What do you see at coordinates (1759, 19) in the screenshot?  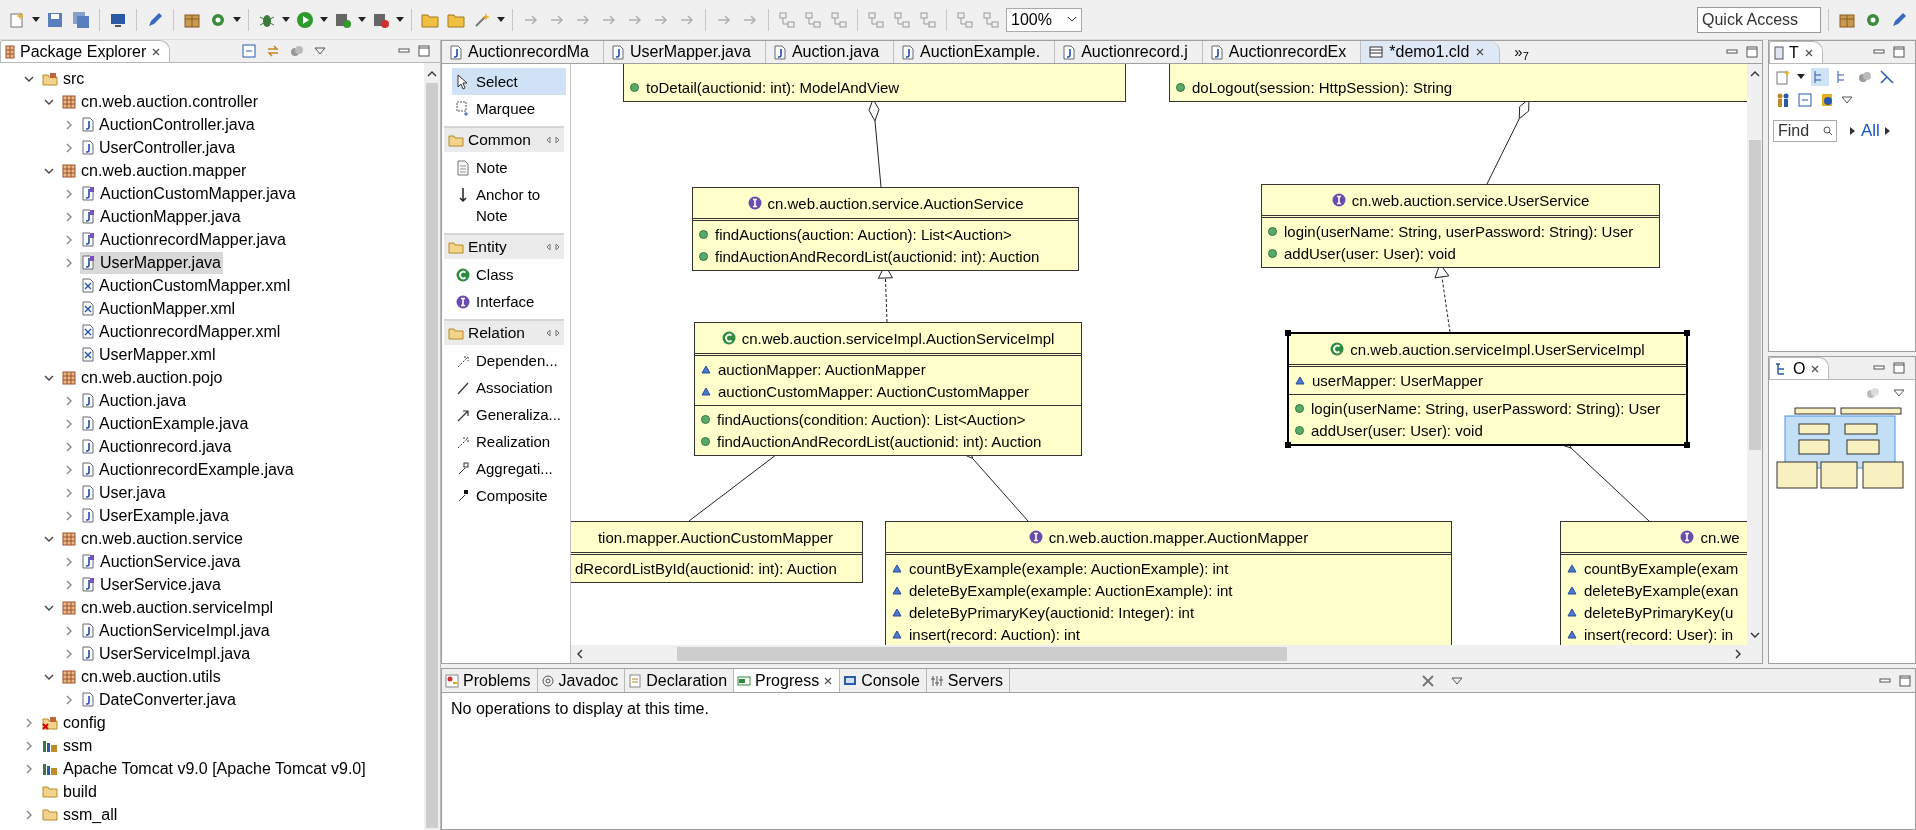 I see `quick-access-field: Quick Access` at bounding box center [1759, 19].